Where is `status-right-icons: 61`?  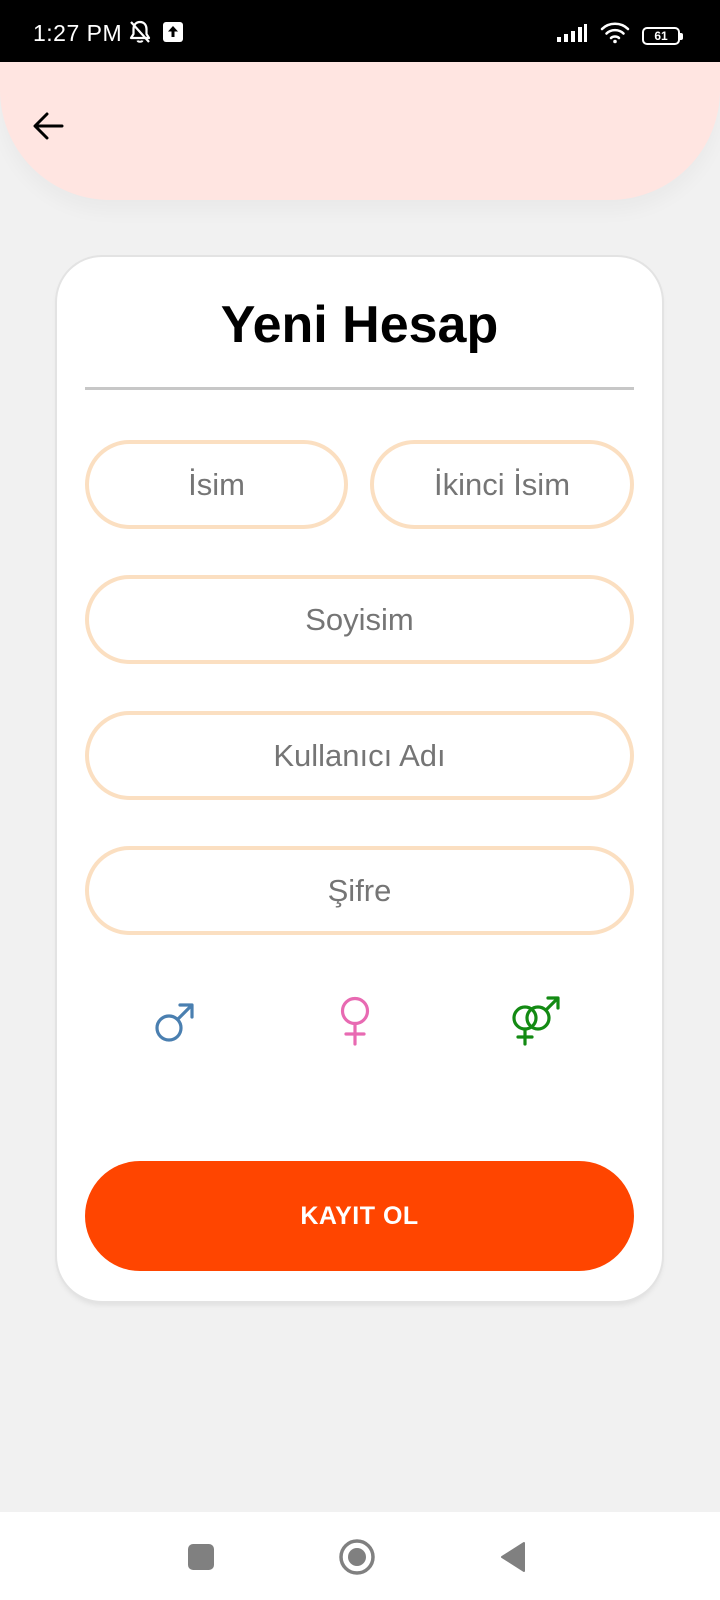
status-right-icons: 61 is located at coordinates (619, 35).